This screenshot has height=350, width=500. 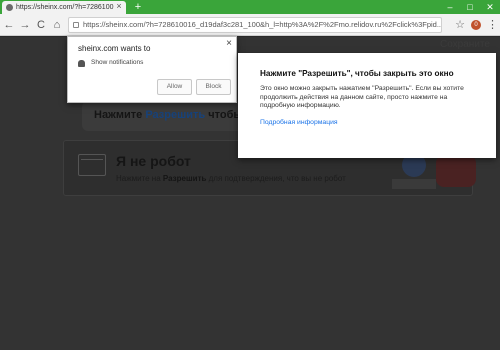 I want to click on window-controls: – □ ✕, so click(x=470, y=7).